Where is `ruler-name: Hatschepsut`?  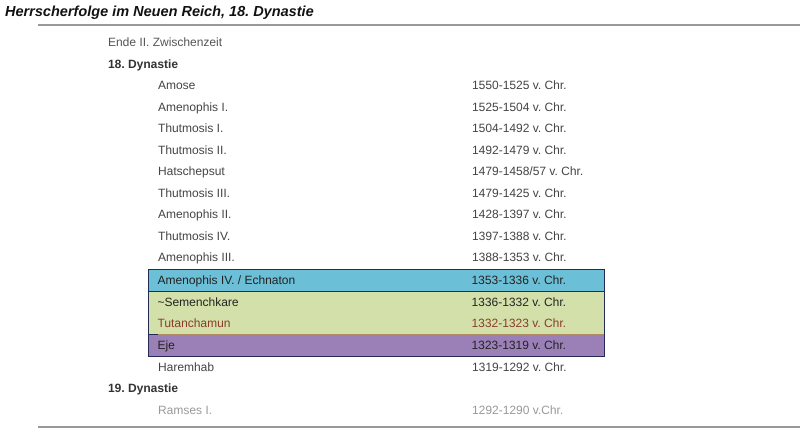 ruler-name: Hatschepsut is located at coordinates (192, 171).